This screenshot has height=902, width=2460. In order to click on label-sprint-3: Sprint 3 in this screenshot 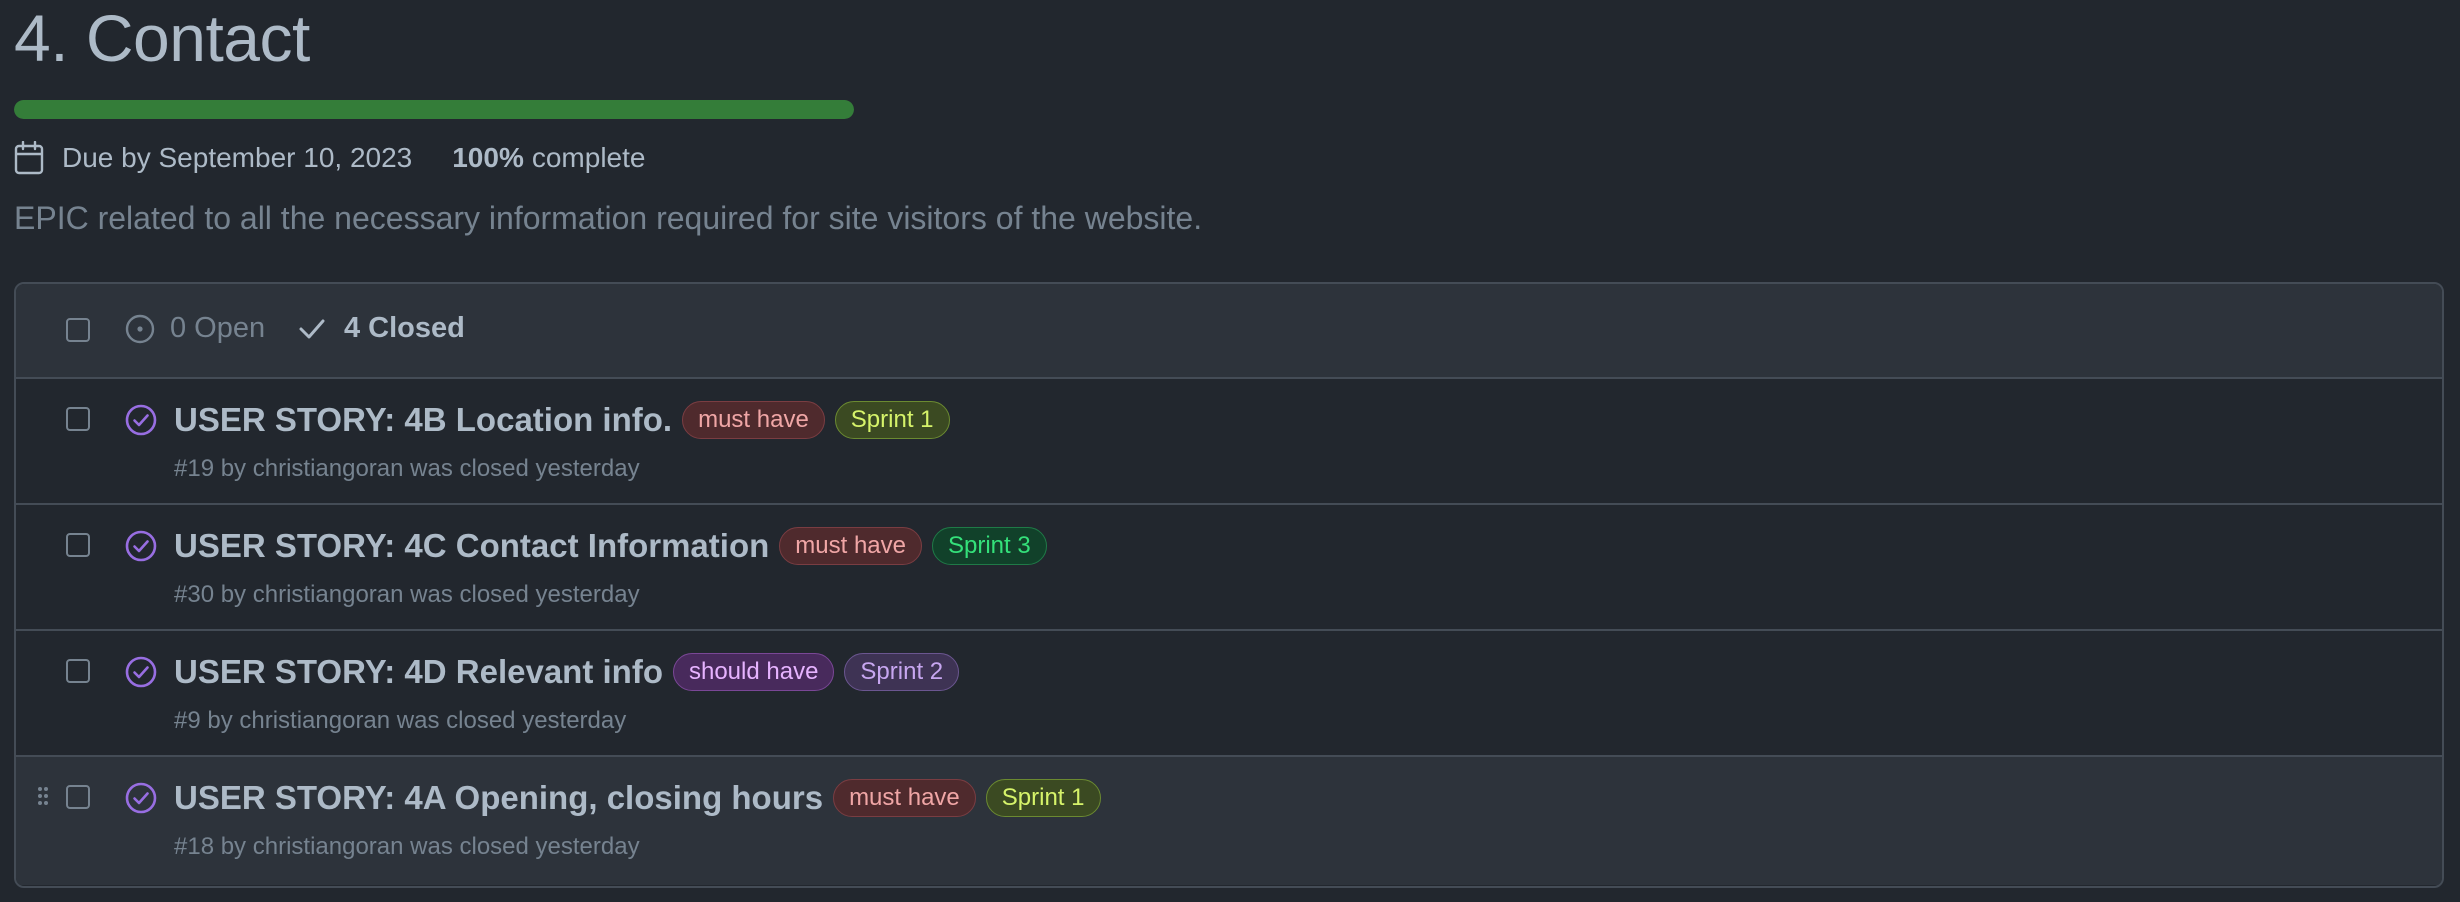, I will do `click(989, 546)`.